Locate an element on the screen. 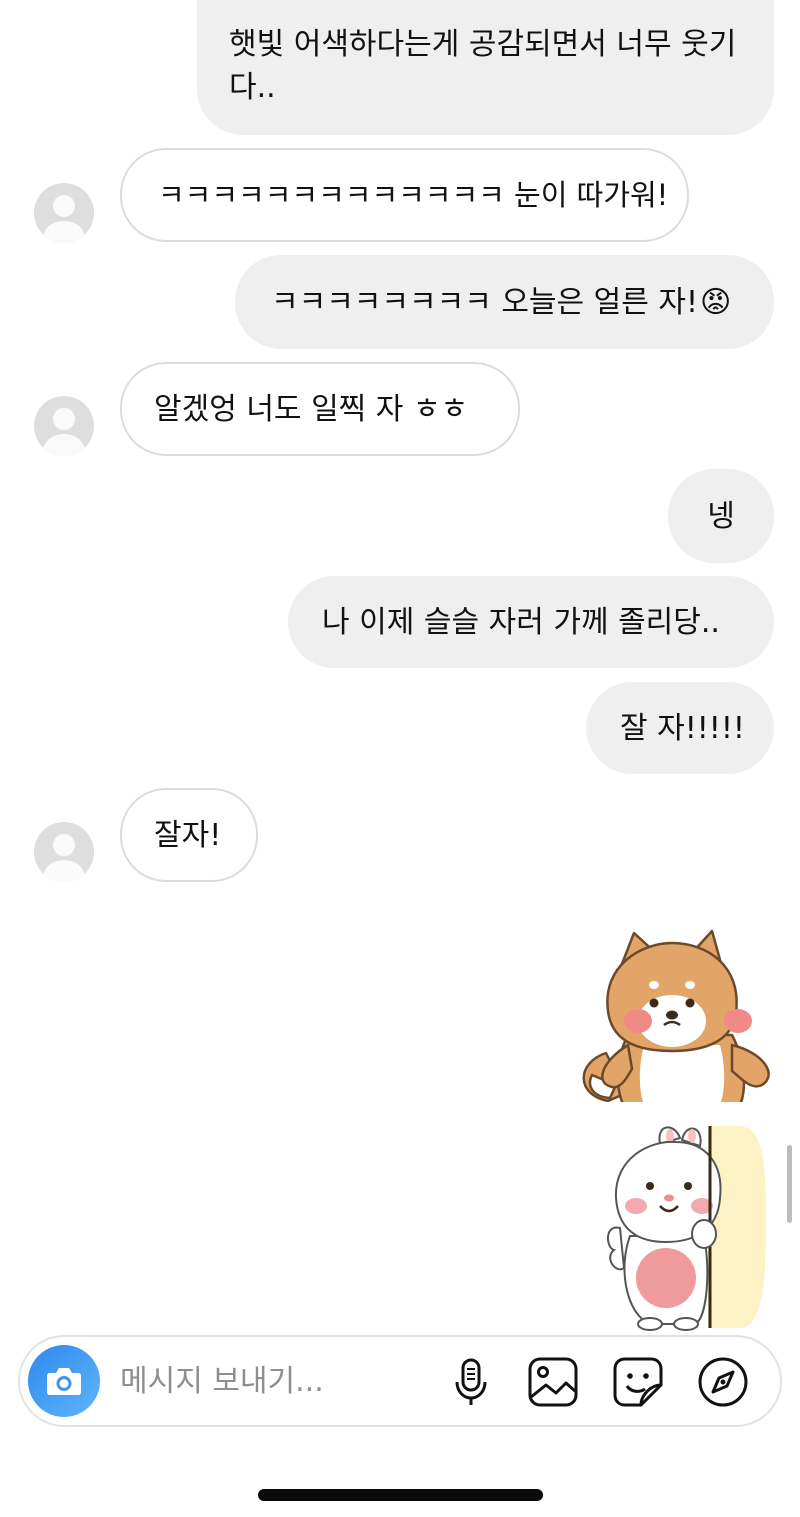  gallery-button is located at coordinates (553, 1382).